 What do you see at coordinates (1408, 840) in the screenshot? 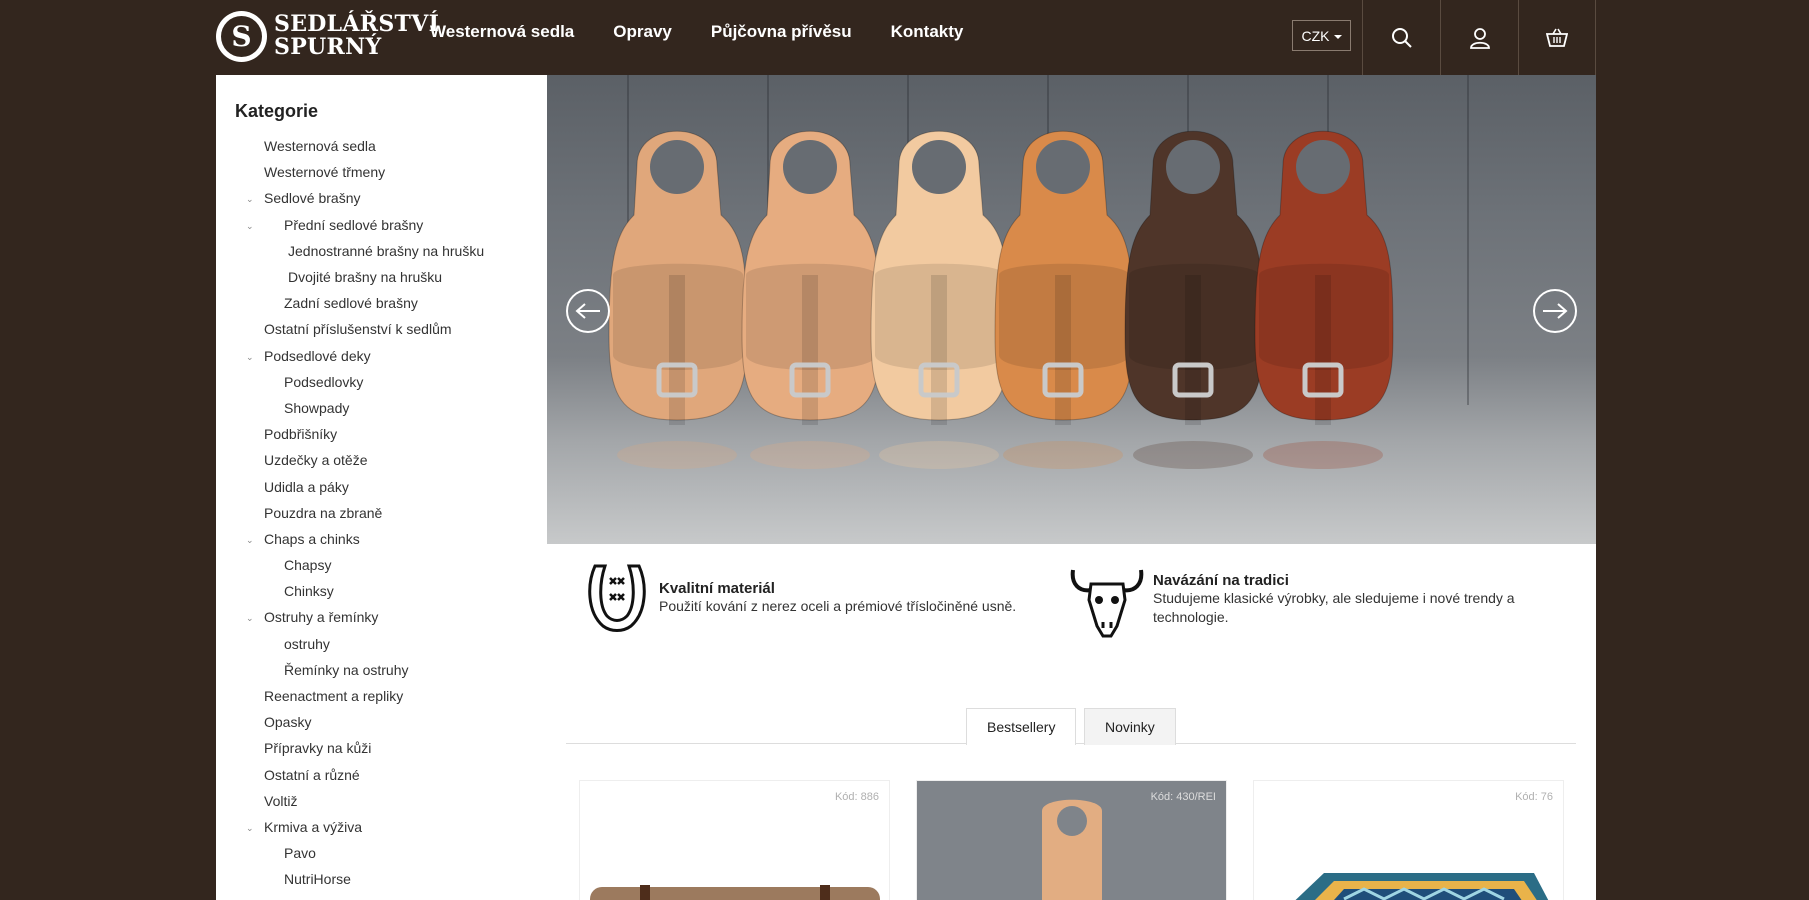
I see `product-card: Kód: 76` at bounding box center [1408, 840].